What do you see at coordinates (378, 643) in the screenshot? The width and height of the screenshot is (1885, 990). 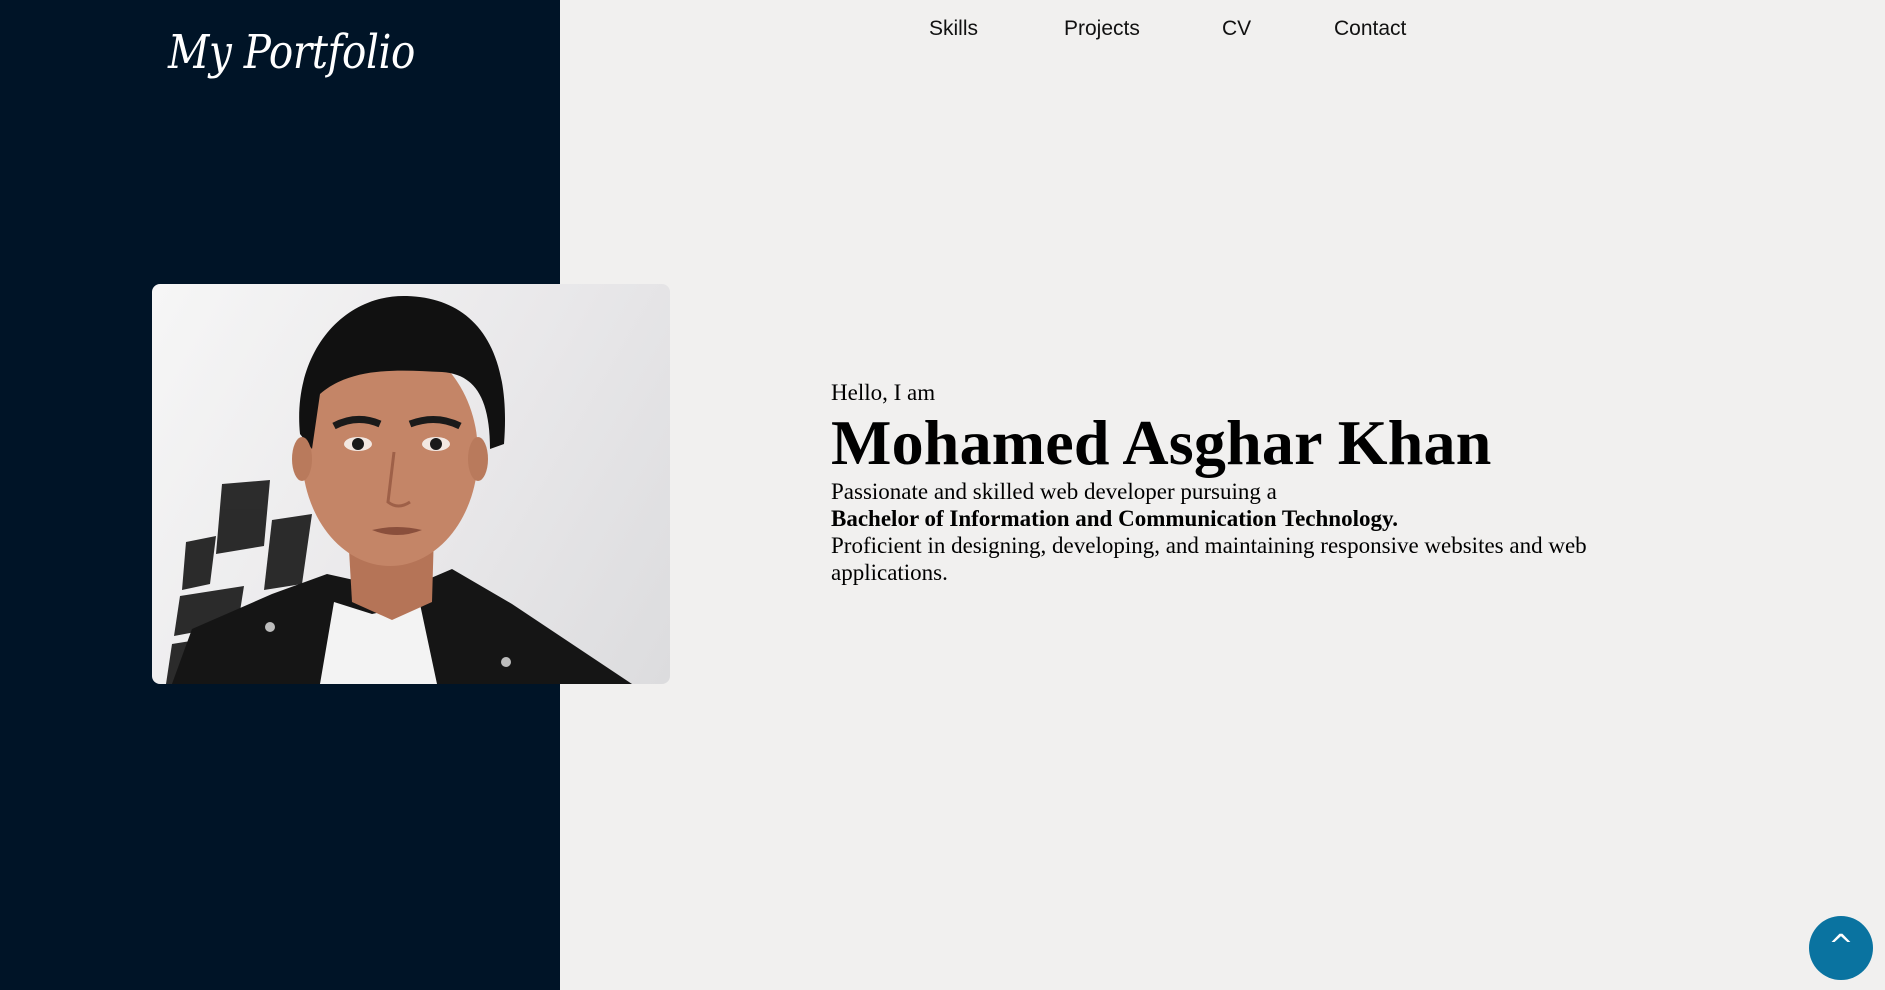 I see `white-shirt` at bounding box center [378, 643].